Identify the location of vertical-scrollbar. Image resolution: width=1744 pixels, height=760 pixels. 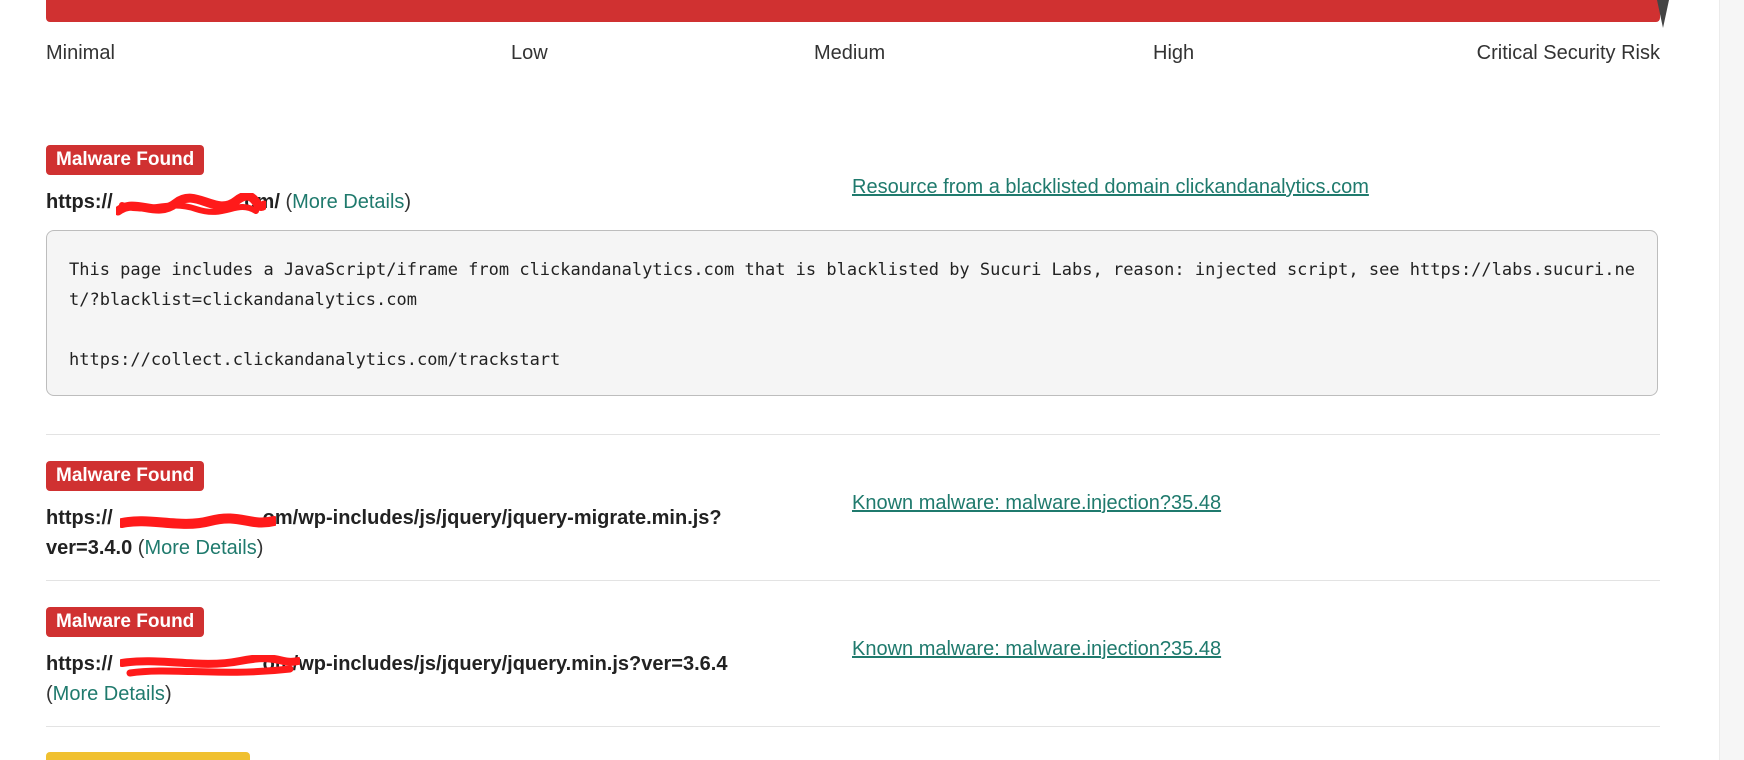
(1731, 380).